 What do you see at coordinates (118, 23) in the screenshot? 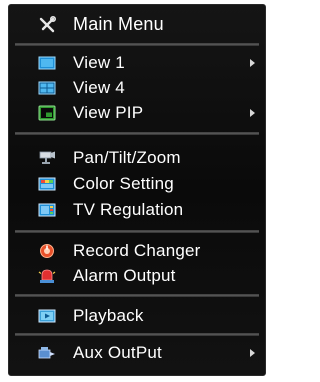
I see `menu-title: Main Menu` at bounding box center [118, 23].